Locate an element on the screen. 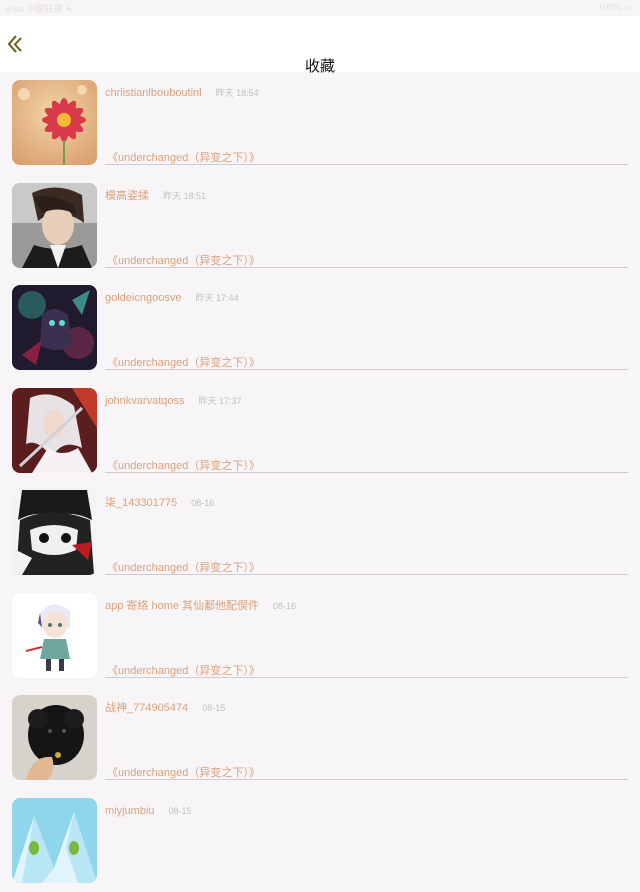  username: 模高姿揉 is located at coordinates (127, 196).